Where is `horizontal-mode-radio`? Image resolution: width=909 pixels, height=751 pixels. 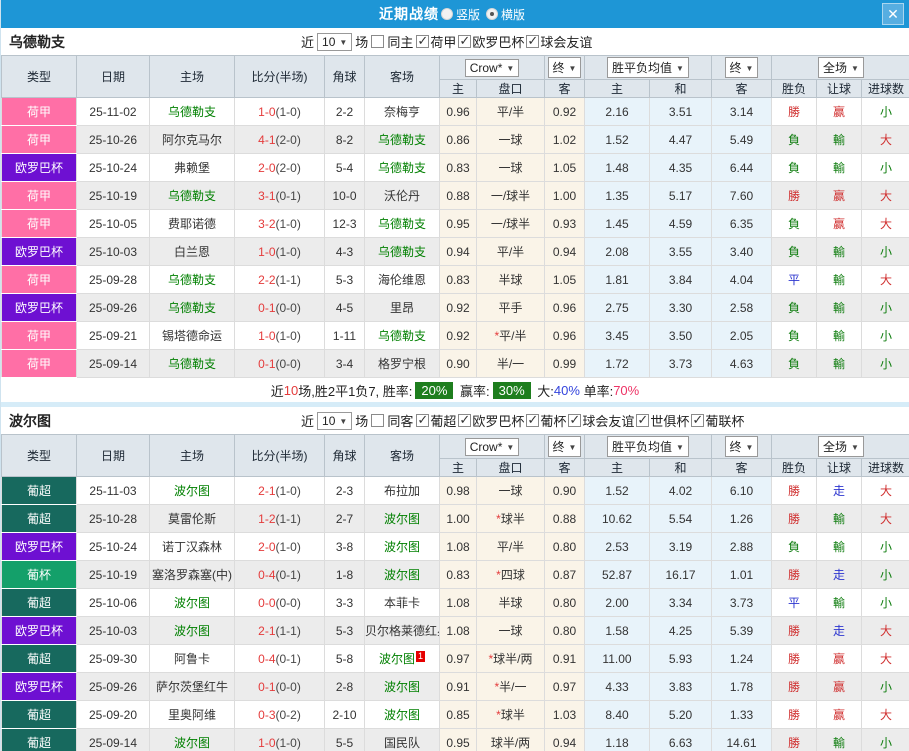
horizontal-mode-radio is located at coordinates (492, 14).